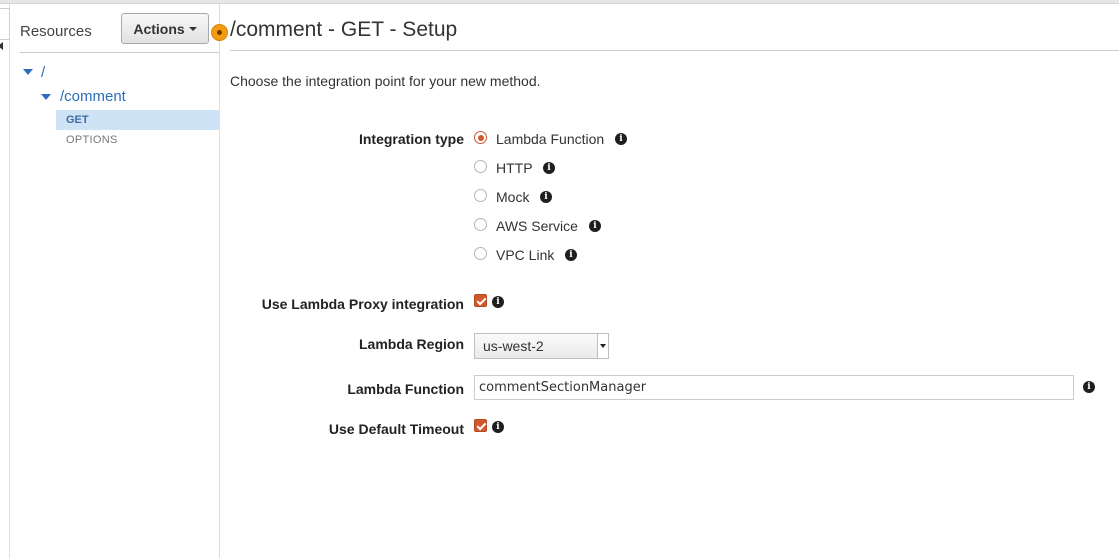  What do you see at coordinates (138, 140) in the screenshot?
I see `tree-method-options: OPTIONS` at bounding box center [138, 140].